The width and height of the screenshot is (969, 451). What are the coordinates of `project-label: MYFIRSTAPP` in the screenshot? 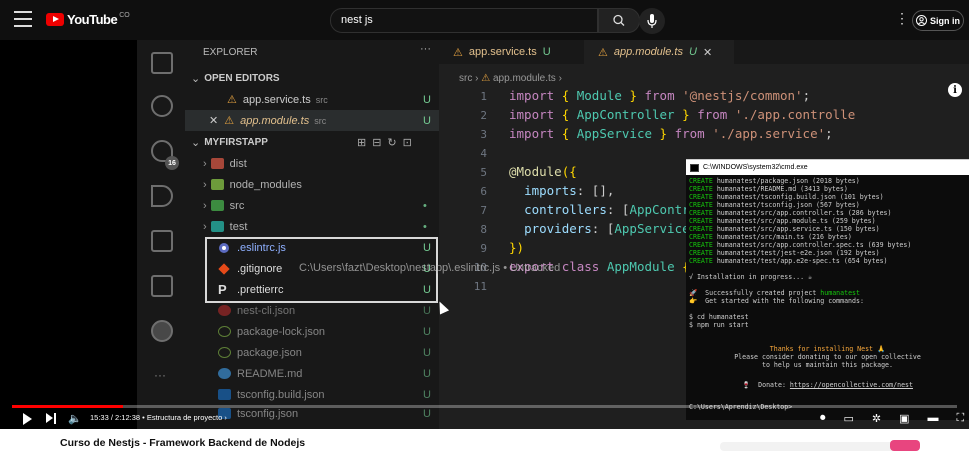 It's located at (236, 142).